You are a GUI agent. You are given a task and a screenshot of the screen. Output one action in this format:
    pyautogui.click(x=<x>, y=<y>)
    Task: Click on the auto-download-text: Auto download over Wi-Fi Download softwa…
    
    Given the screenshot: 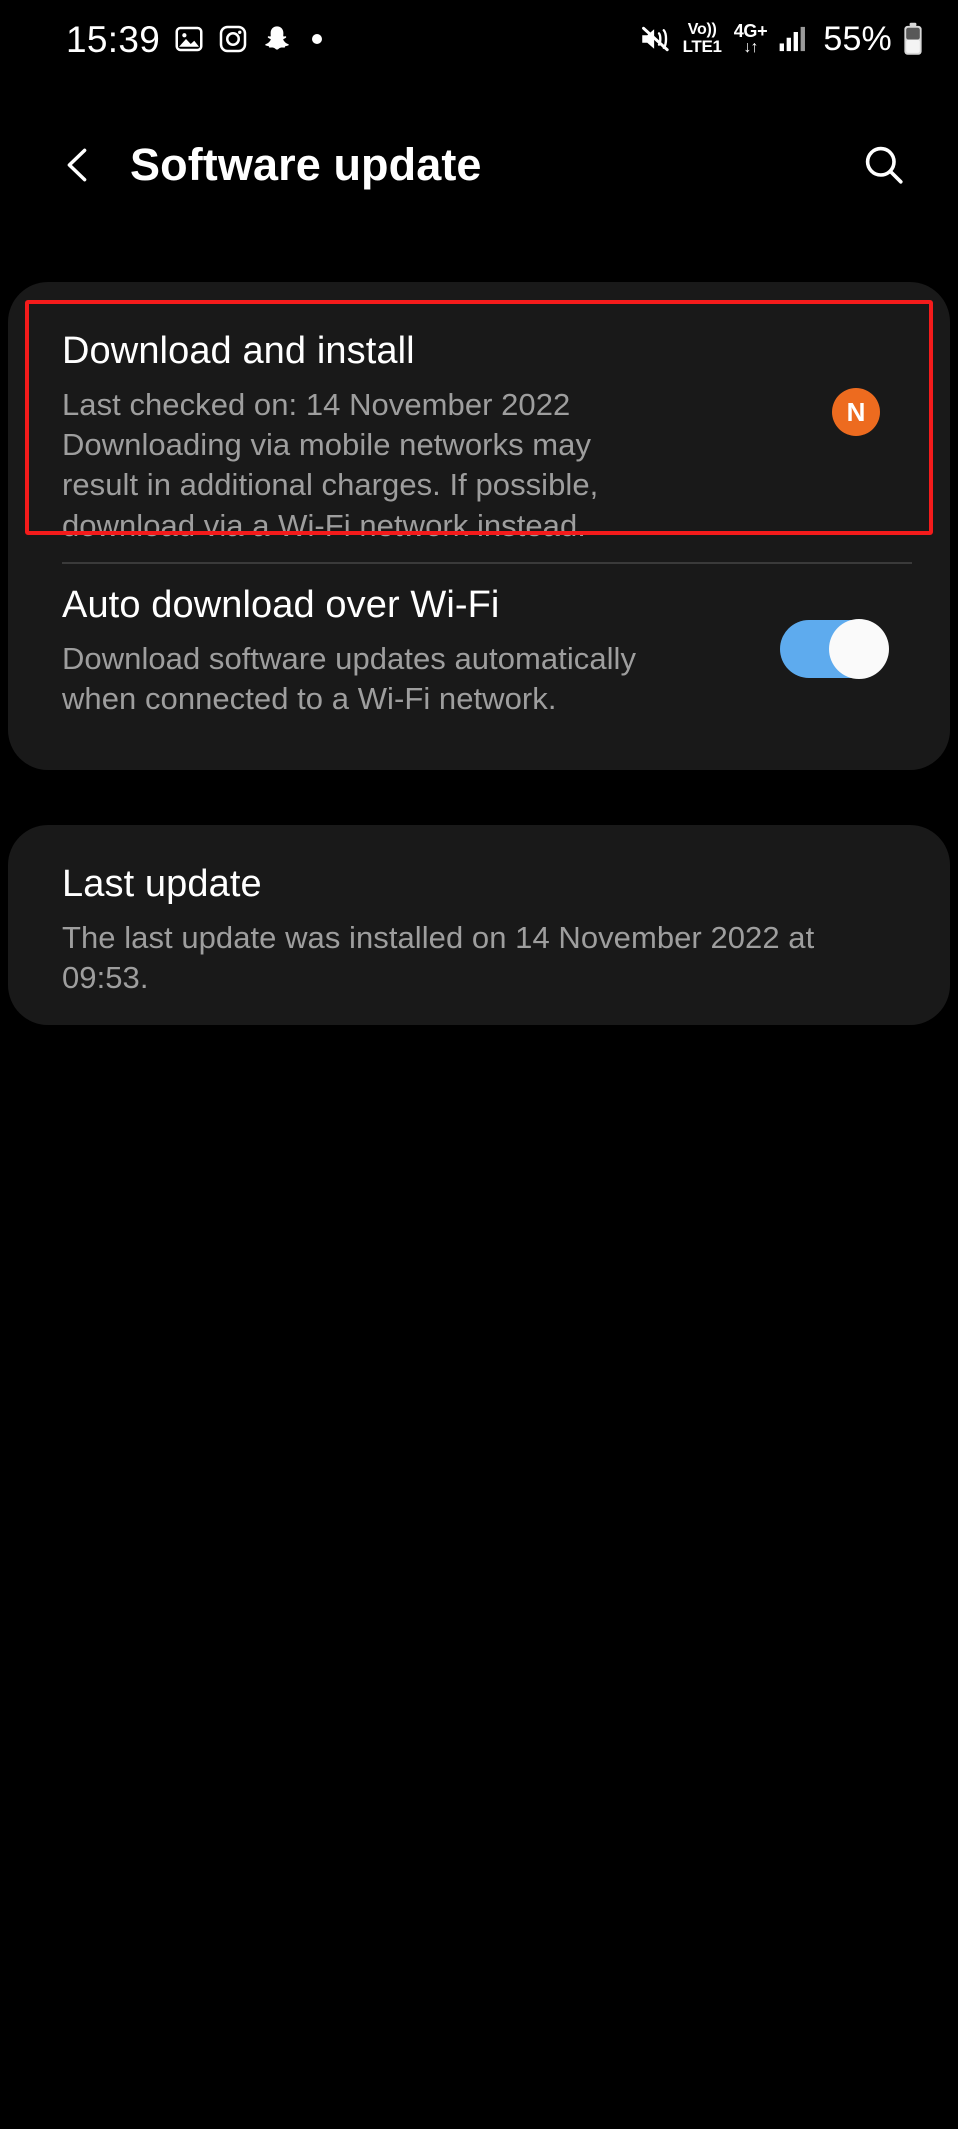 What is the action you would take?
    pyautogui.click(x=382, y=651)
    